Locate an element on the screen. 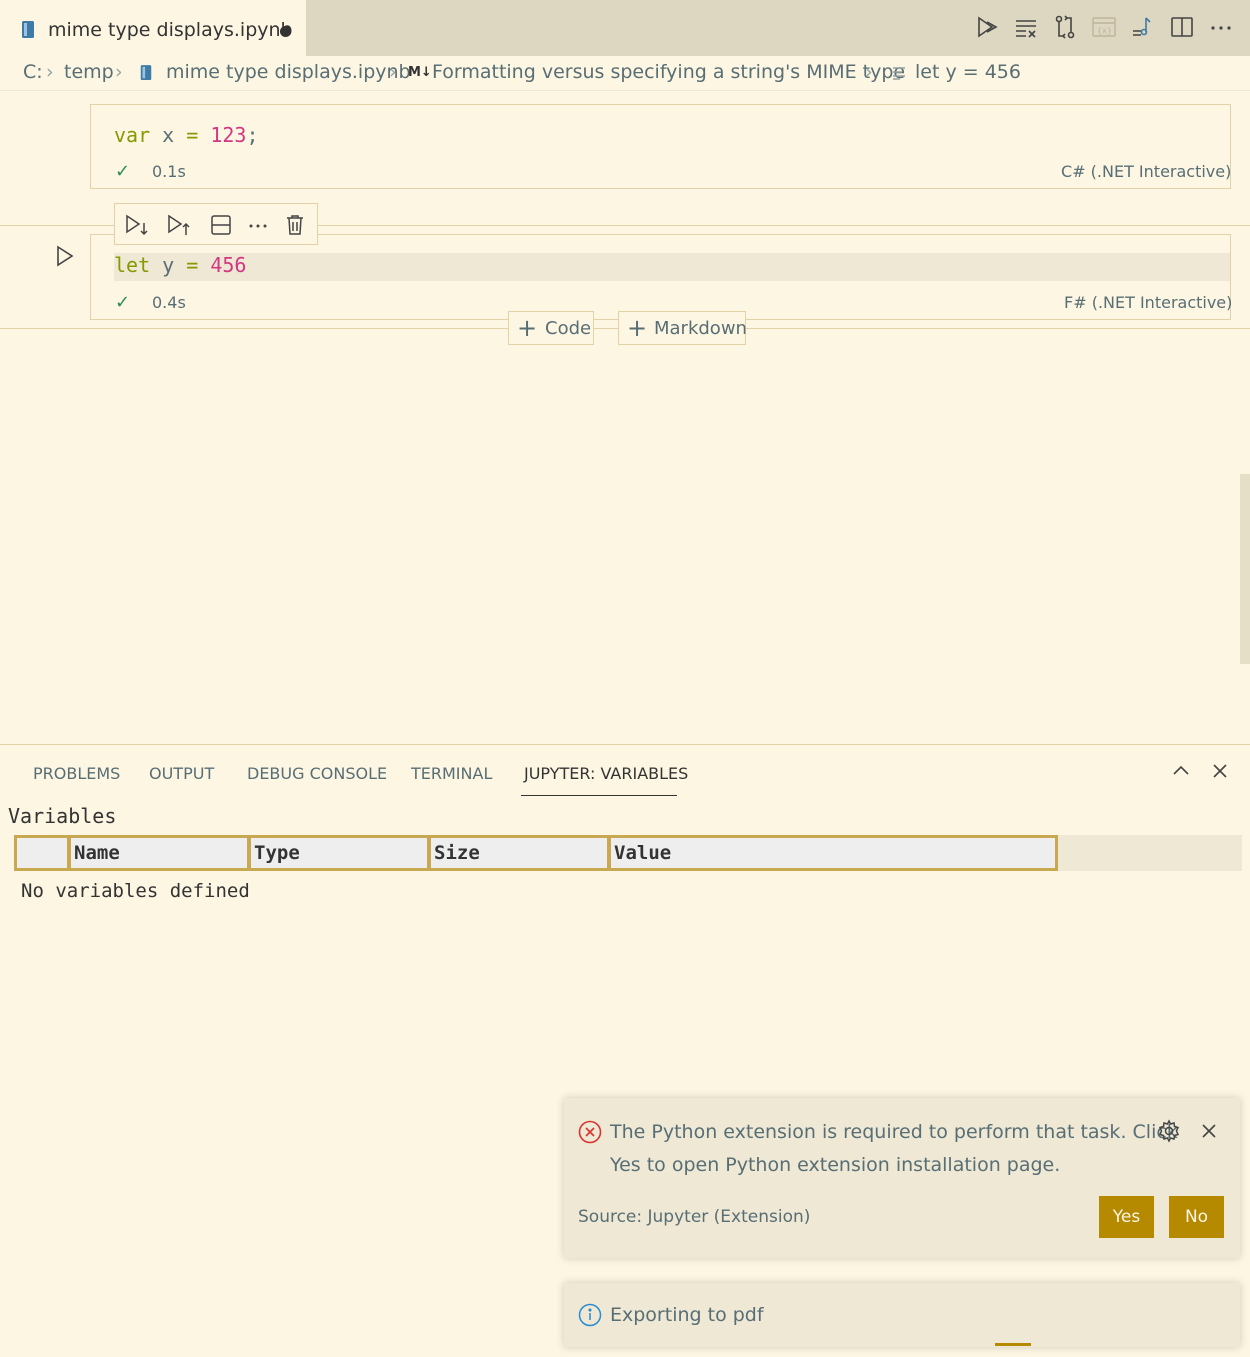 This screenshot has height=1357, width=1250. svg-text: {x} is located at coordinates (1104, 30).